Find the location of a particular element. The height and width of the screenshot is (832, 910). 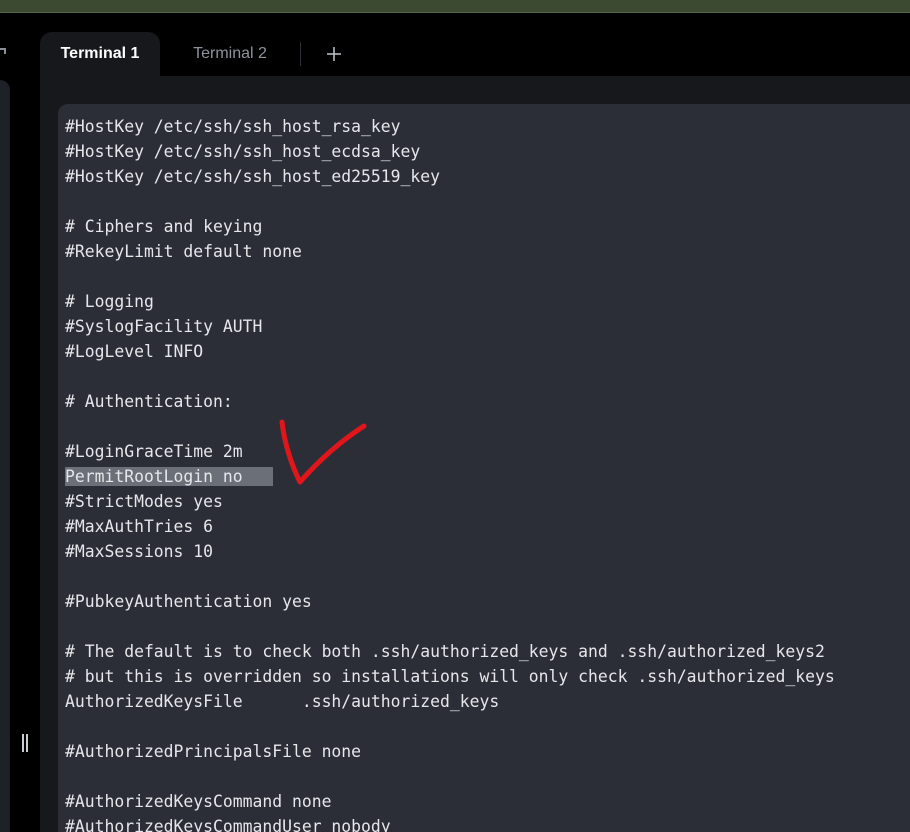

tab-label: Terminal 1 is located at coordinates (100, 53).